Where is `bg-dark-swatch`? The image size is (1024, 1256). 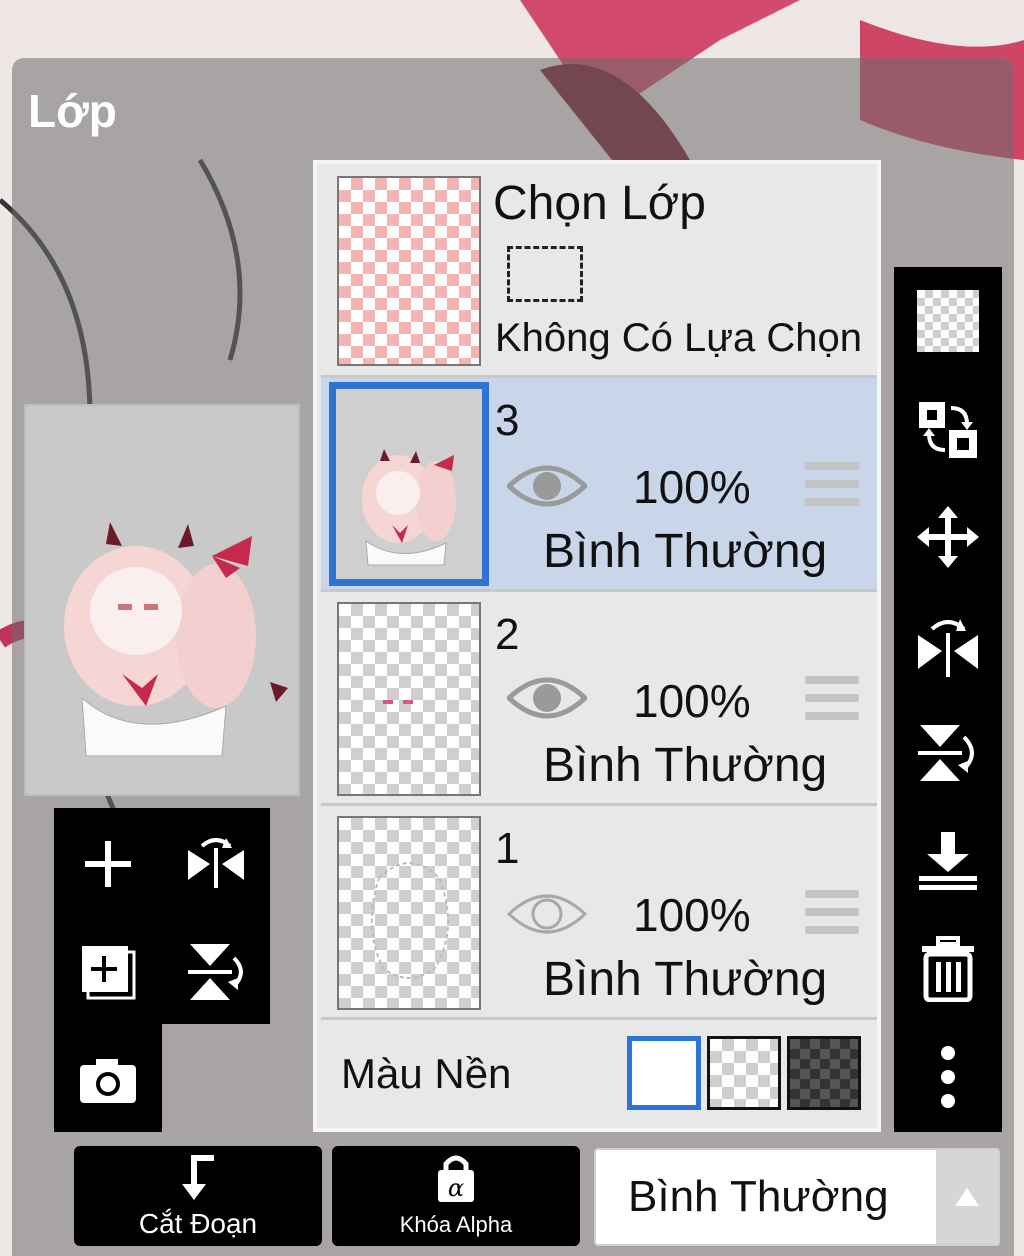 bg-dark-swatch is located at coordinates (824, 1073).